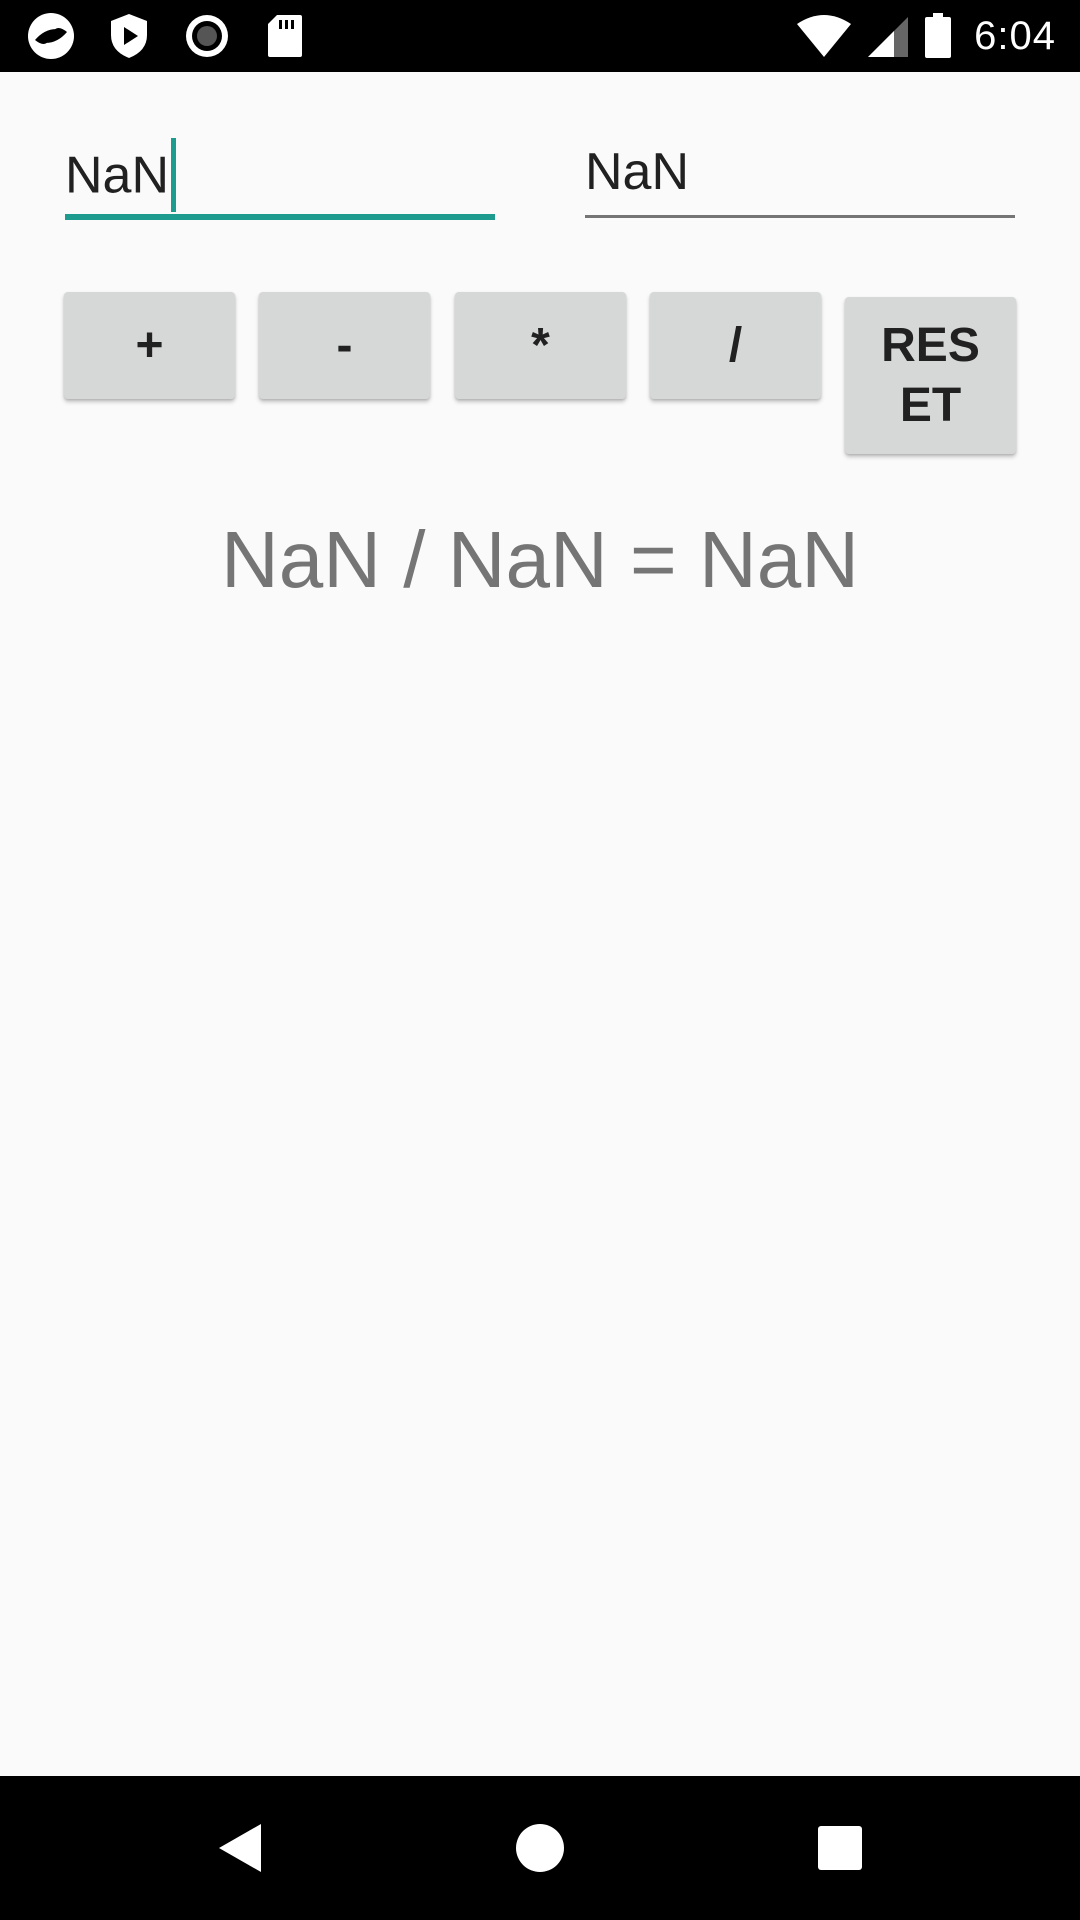 The height and width of the screenshot is (1920, 1080). What do you see at coordinates (280, 217) in the screenshot?
I see `first-number-underline` at bounding box center [280, 217].